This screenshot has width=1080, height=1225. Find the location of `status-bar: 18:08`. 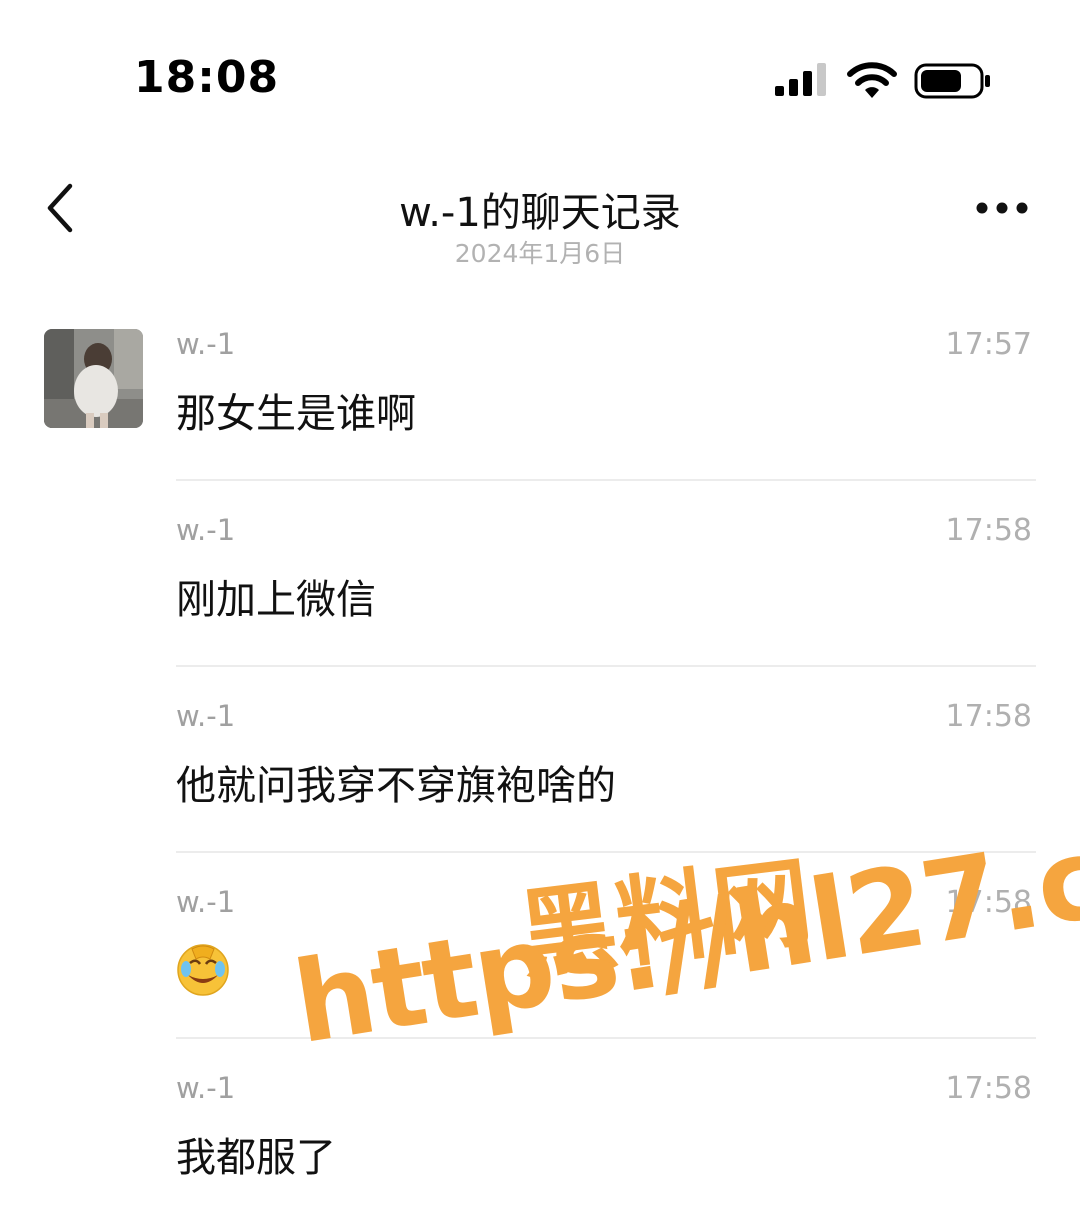

status-bar: 18:08 is located at coordinates (540, 75).